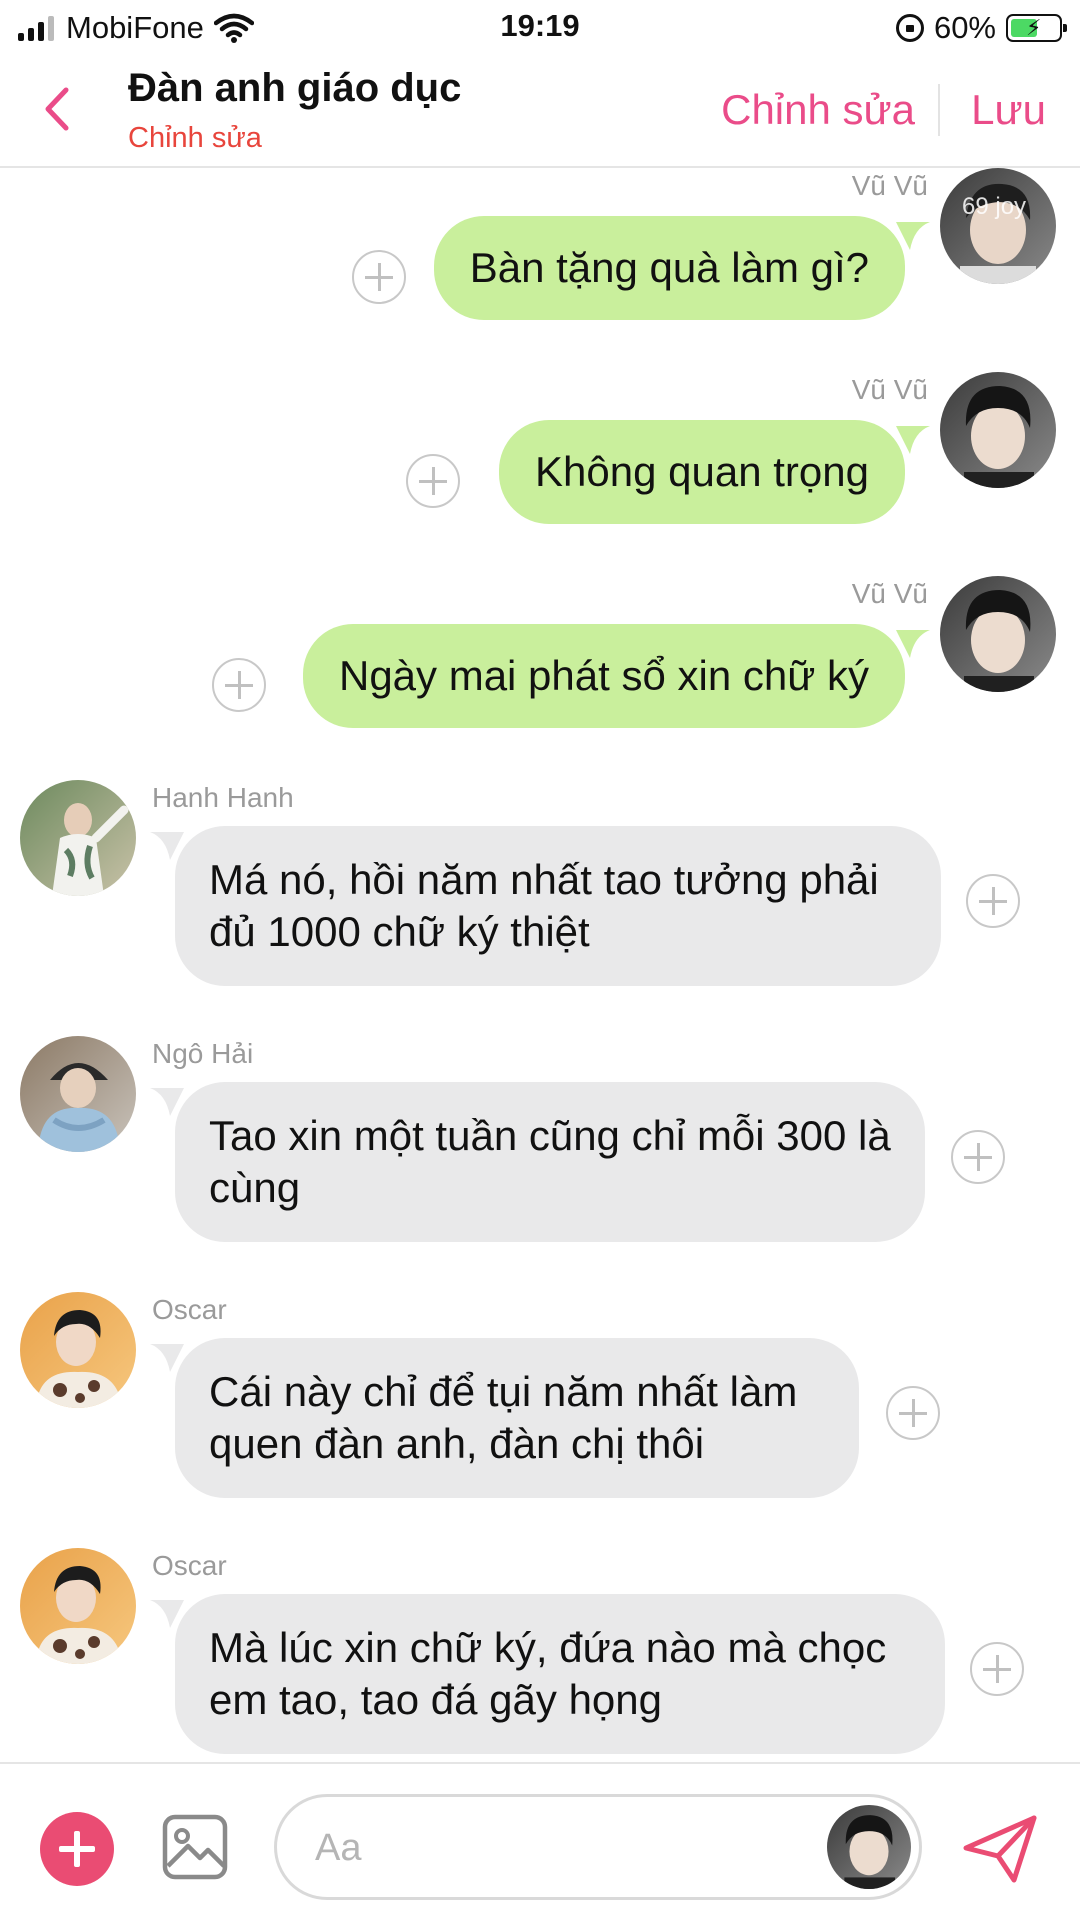 This screenshot has height=1922, width=1080. I want to click on back-chevron-icon, so click(58, 109).